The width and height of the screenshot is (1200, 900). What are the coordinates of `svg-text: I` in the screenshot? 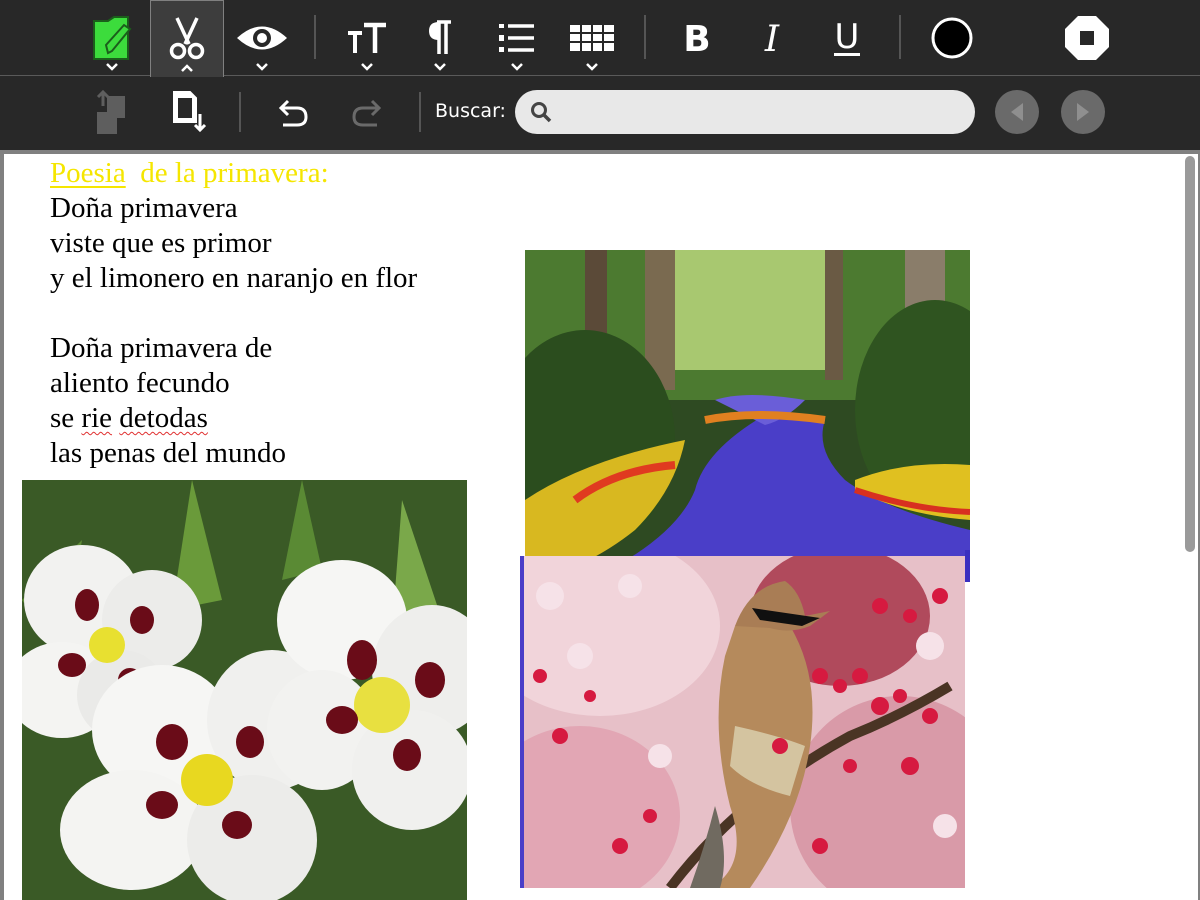 It's located at (772, 38).